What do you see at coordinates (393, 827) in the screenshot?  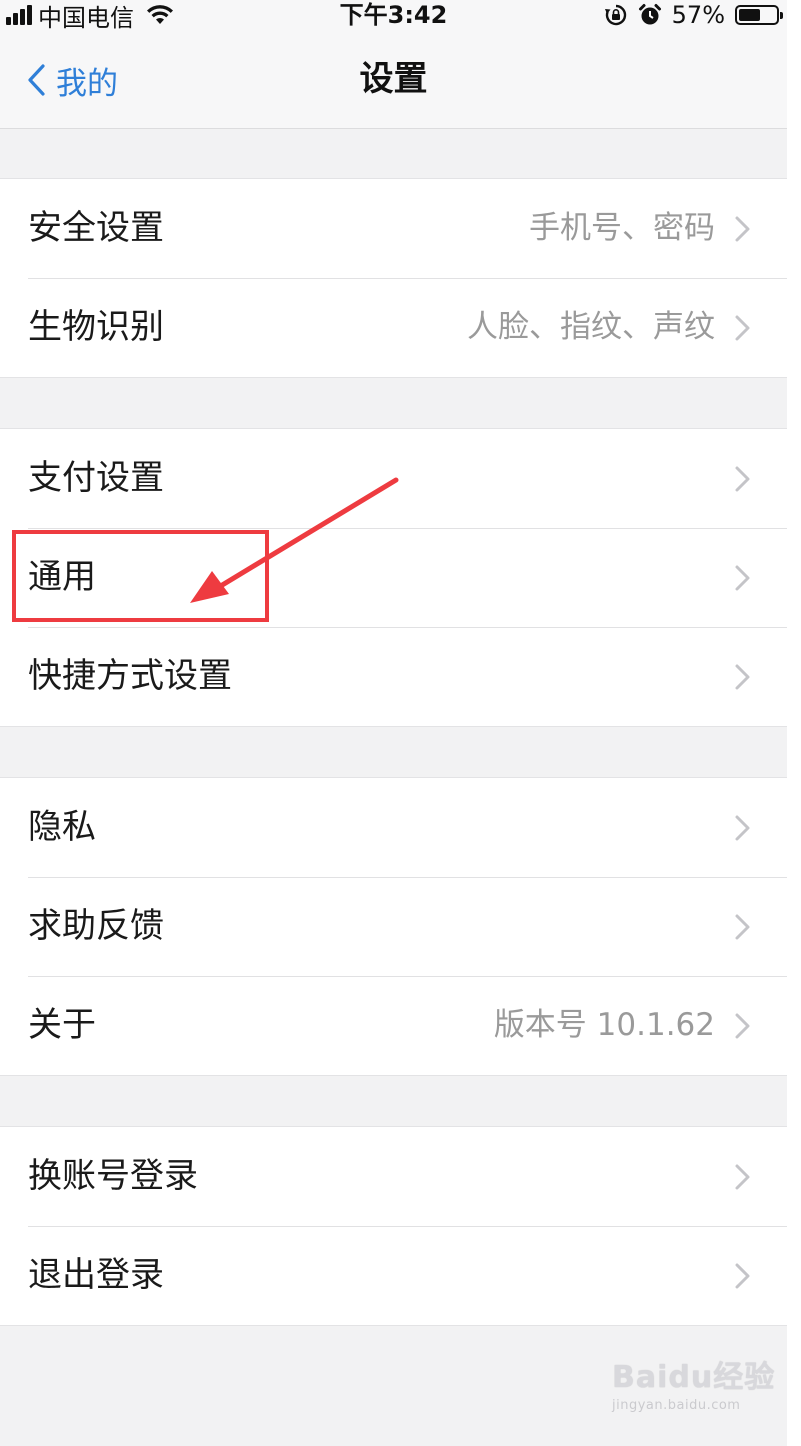 I see `row-privacy: 隐私` at bounding box center [393, 827].